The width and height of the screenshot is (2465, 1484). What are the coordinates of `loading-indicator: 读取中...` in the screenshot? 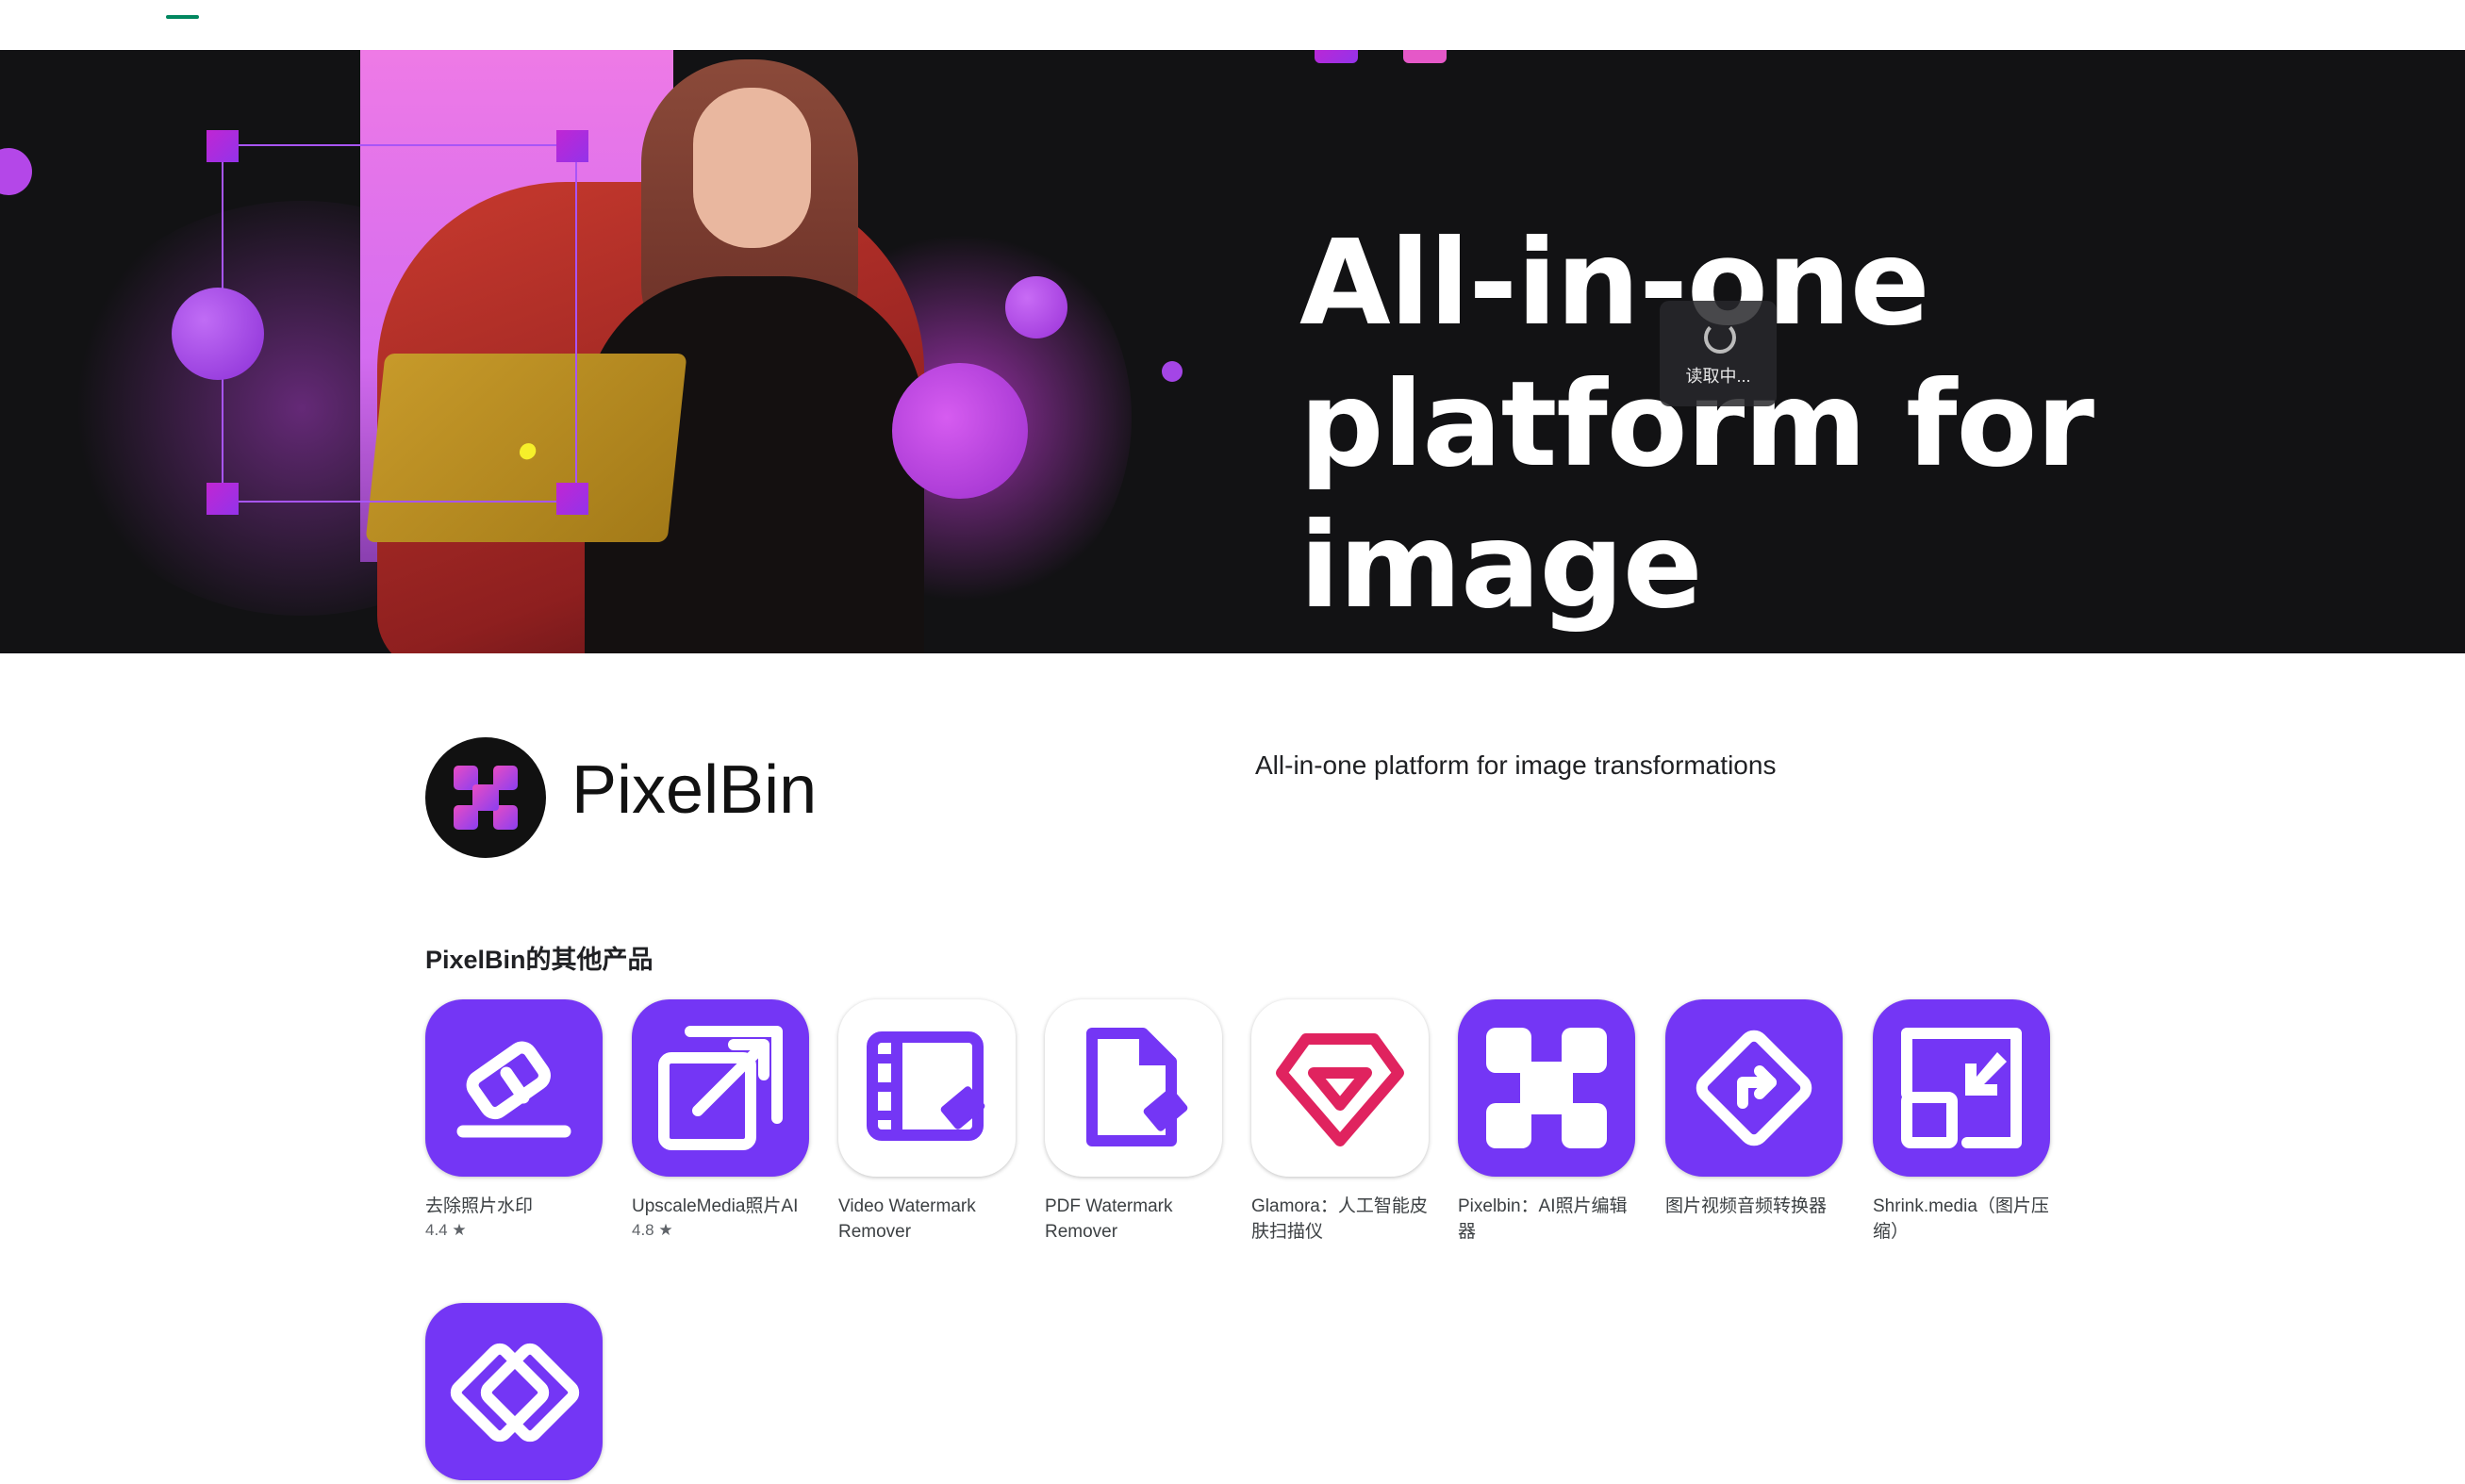 It's located at (1719, 353).